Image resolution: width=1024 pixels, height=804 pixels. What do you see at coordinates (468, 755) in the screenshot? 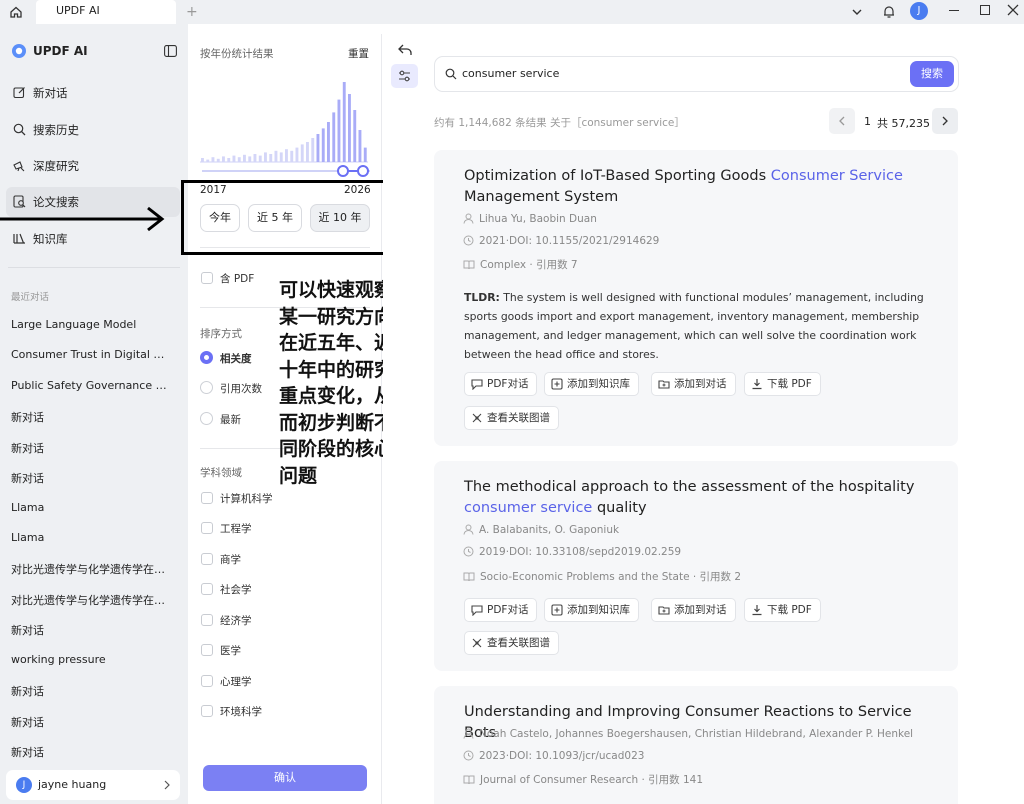
I see `clock-icon` at bounding box center [468, 755].